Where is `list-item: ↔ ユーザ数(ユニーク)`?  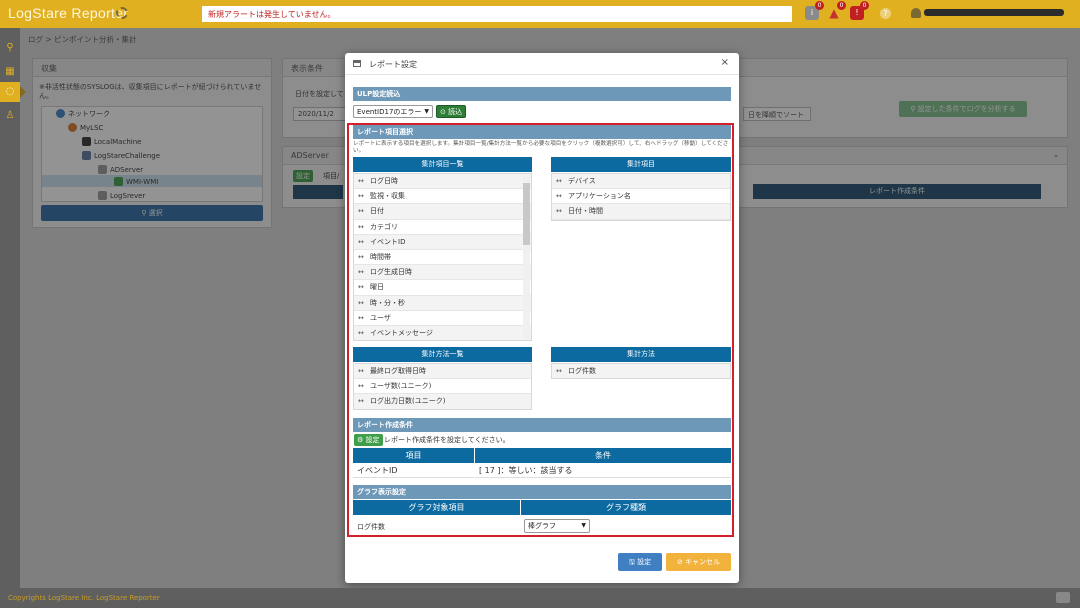
list-item: ↔ ユーザ数(ユニーク) is located at coordinates (442, 387).